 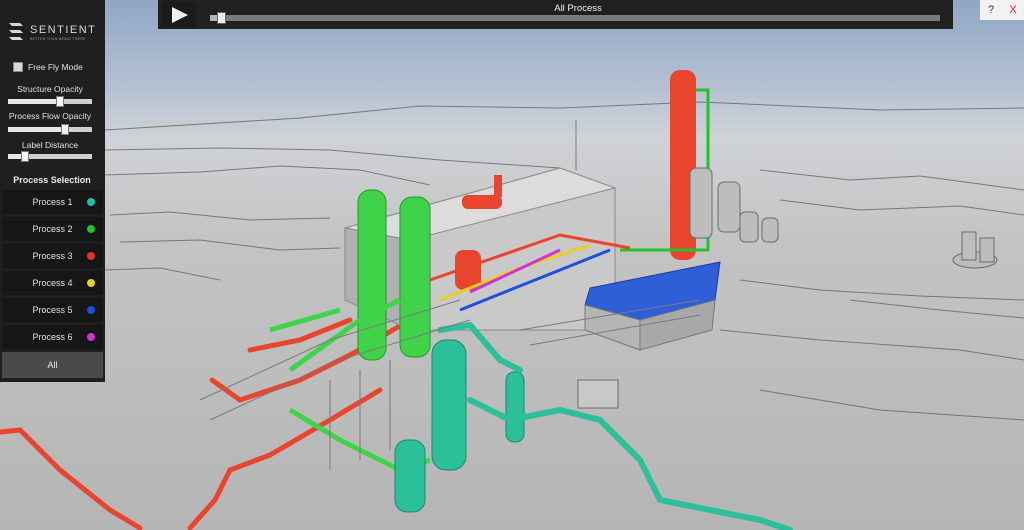 I want to click on process-3-button: Process 3, so click(x=52, y=256).